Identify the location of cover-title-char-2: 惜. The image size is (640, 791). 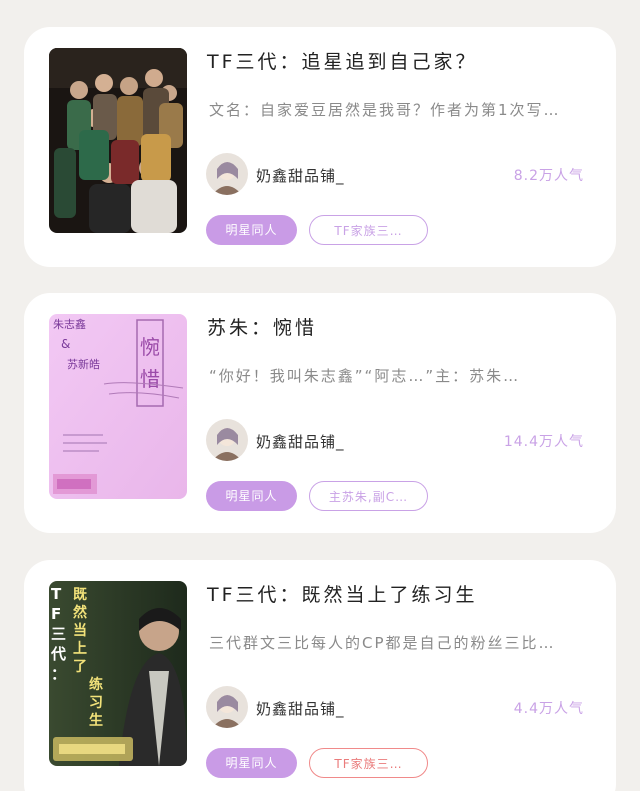
(150, 379).